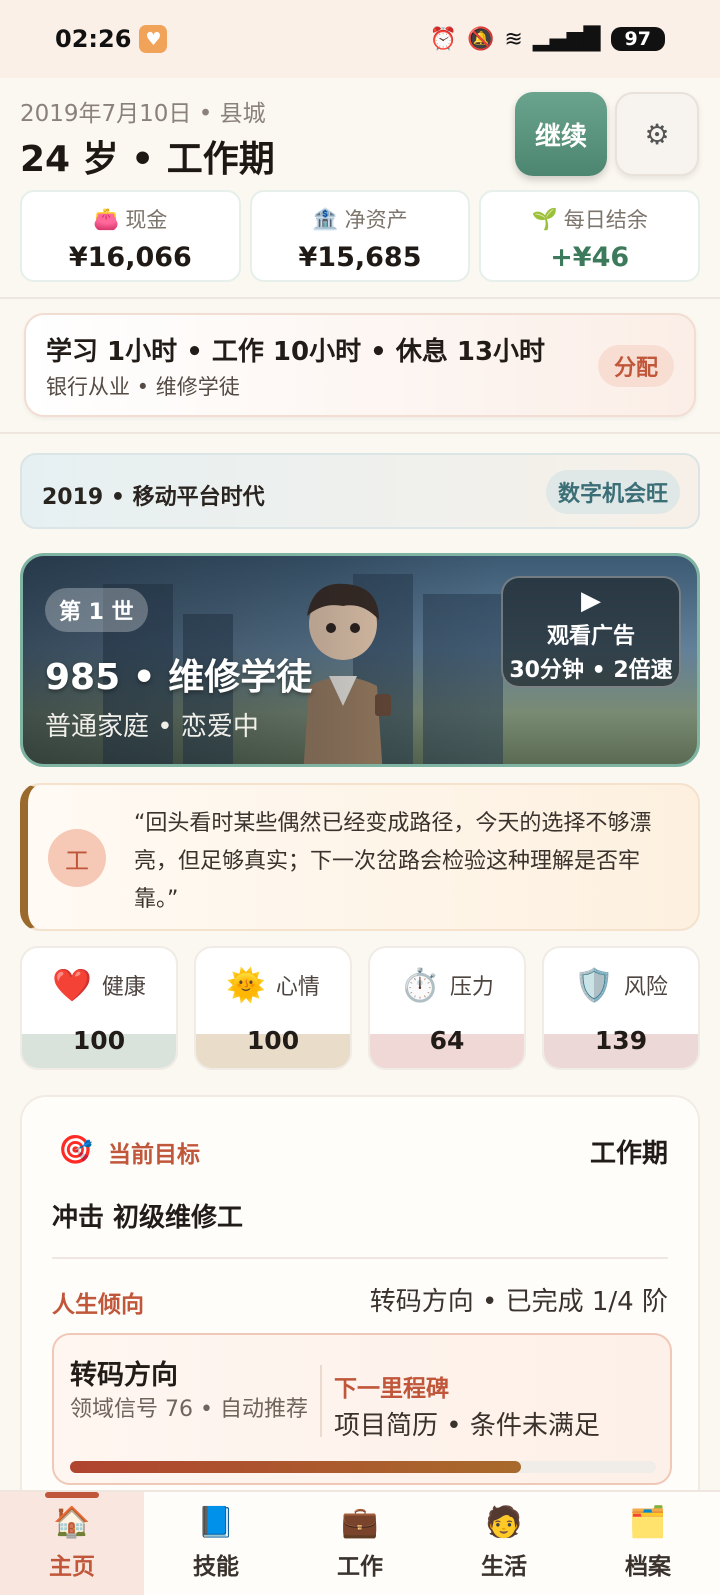 This screenshot has width=720, height=1595. I want to click on stat-label: 净资产, so click(376, 220).